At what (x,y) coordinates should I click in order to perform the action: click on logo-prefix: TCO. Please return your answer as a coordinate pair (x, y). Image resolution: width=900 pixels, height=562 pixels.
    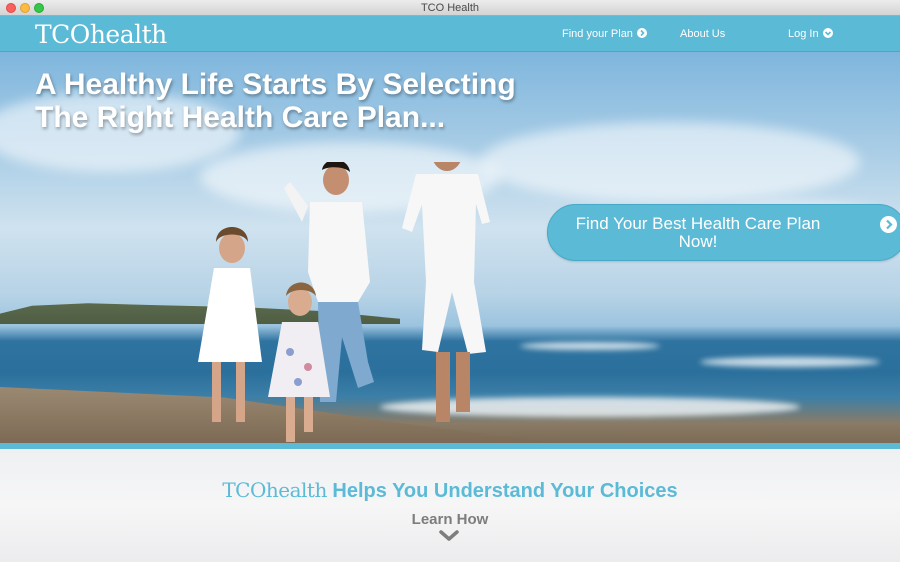
    Looking at the image, I should click on (62, 34).